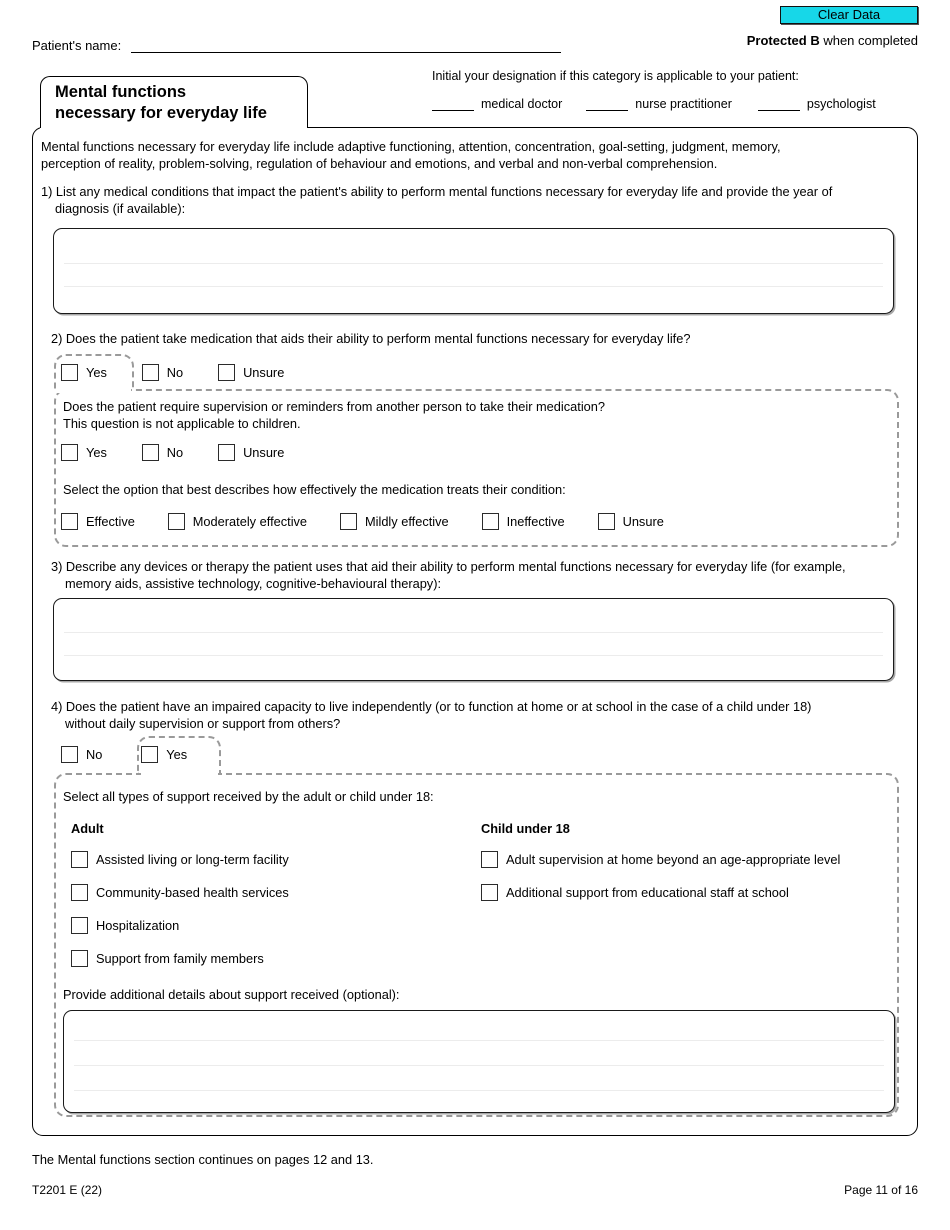 Image resolution: width=950 pixels, height=1230 pixels. Describe the element at coordinates (84, 372) in the screenshot. I see `checkbox-q2-yes: Yes` at that location.